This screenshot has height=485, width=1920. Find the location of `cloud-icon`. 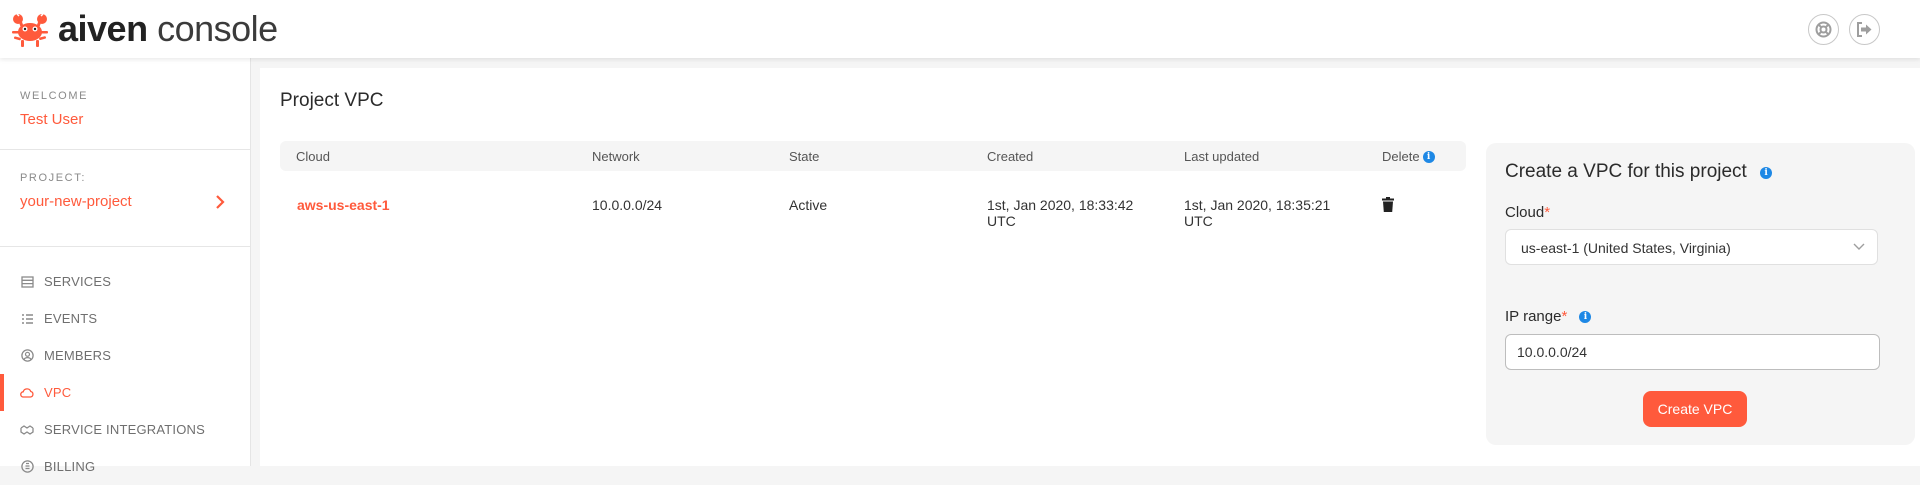

cloud-icon is located at coordinates (27, 393).